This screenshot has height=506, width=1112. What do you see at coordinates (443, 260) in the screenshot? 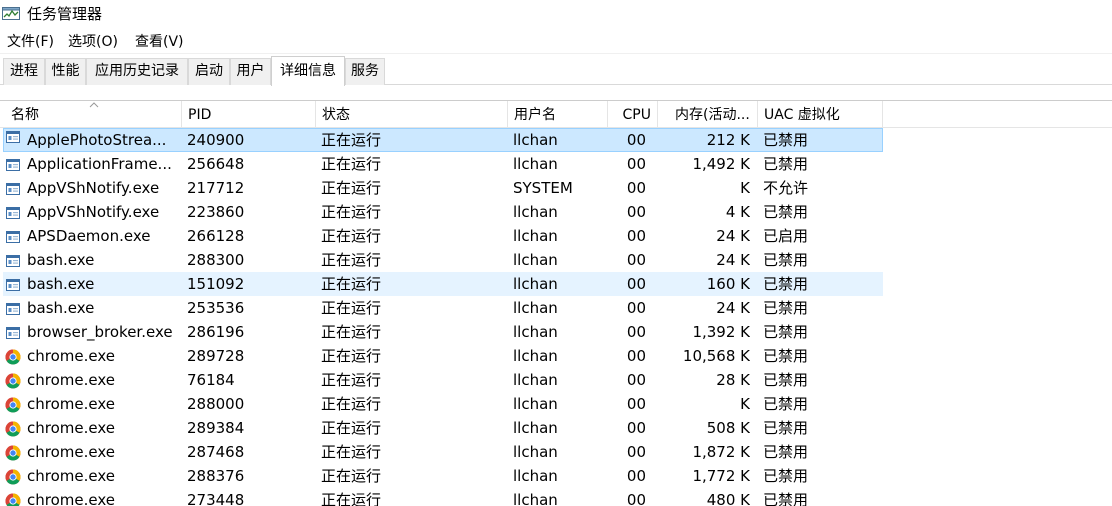
I see `table-row-288300: bash.exe 288300 正在运行 llchan 00 24 K 已禁用` at bounding box center [443, 260].